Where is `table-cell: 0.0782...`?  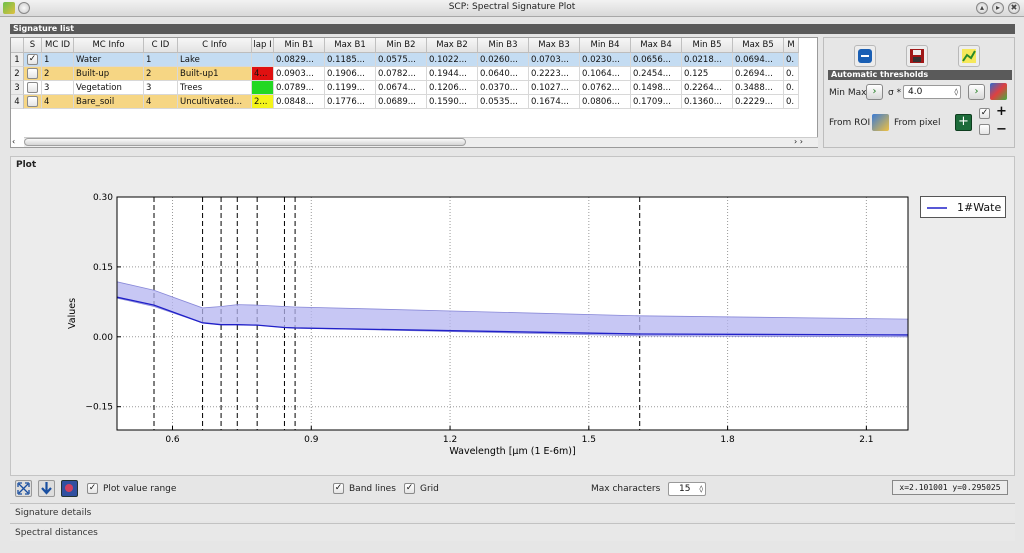
table-cell: 0.0782... is located at coordinates (401, 74).